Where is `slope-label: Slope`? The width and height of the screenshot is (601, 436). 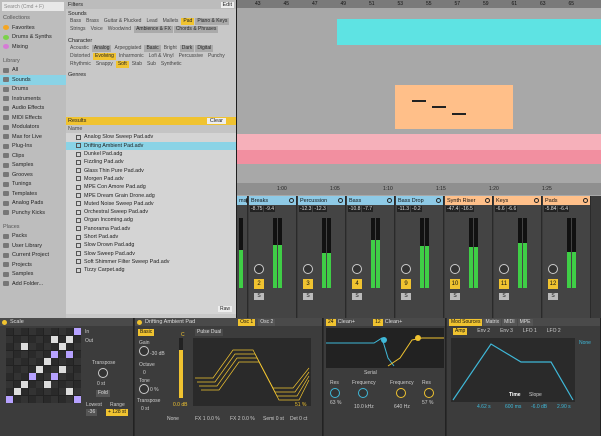
slope-label: Slope is located at coordinates (535, 395).